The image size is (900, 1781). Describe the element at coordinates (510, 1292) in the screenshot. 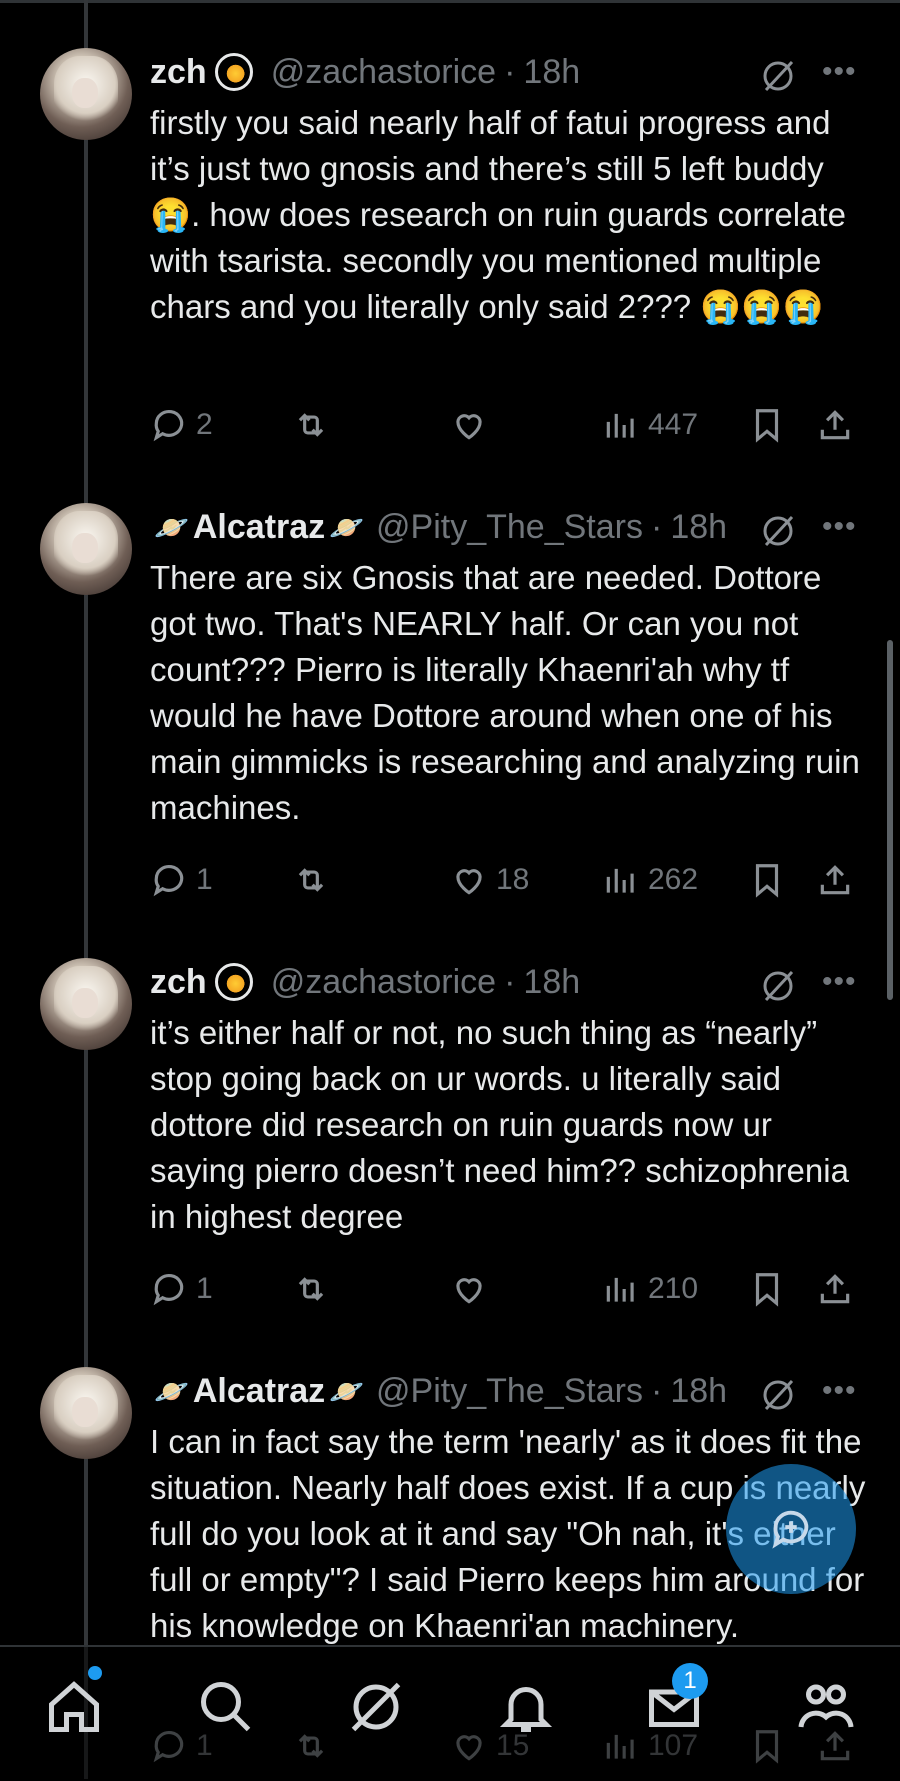

I see `tweet-actions: 1 210` at that location.